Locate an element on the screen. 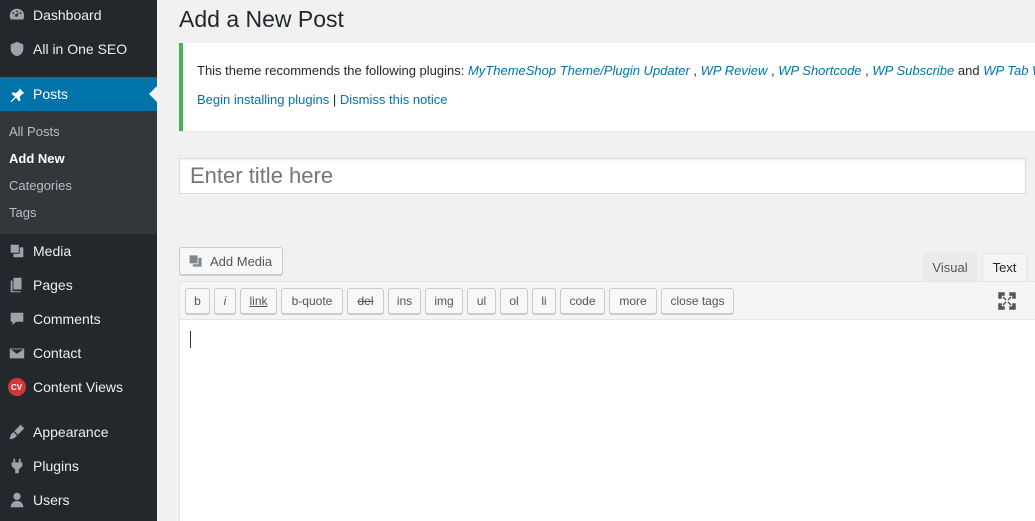  sidebar-item-label: Comments is located at coordinates (67, 319).